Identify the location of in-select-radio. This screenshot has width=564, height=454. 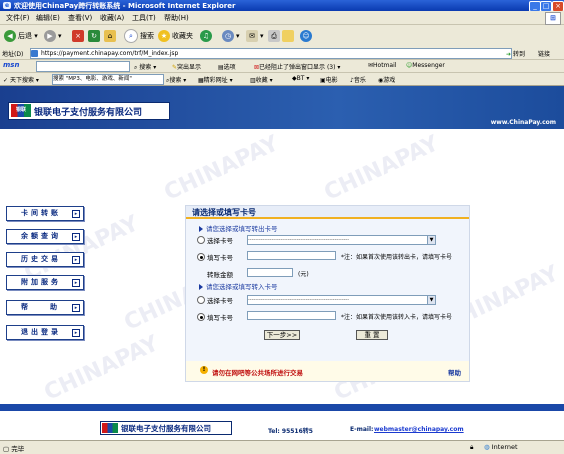
(201, 300).